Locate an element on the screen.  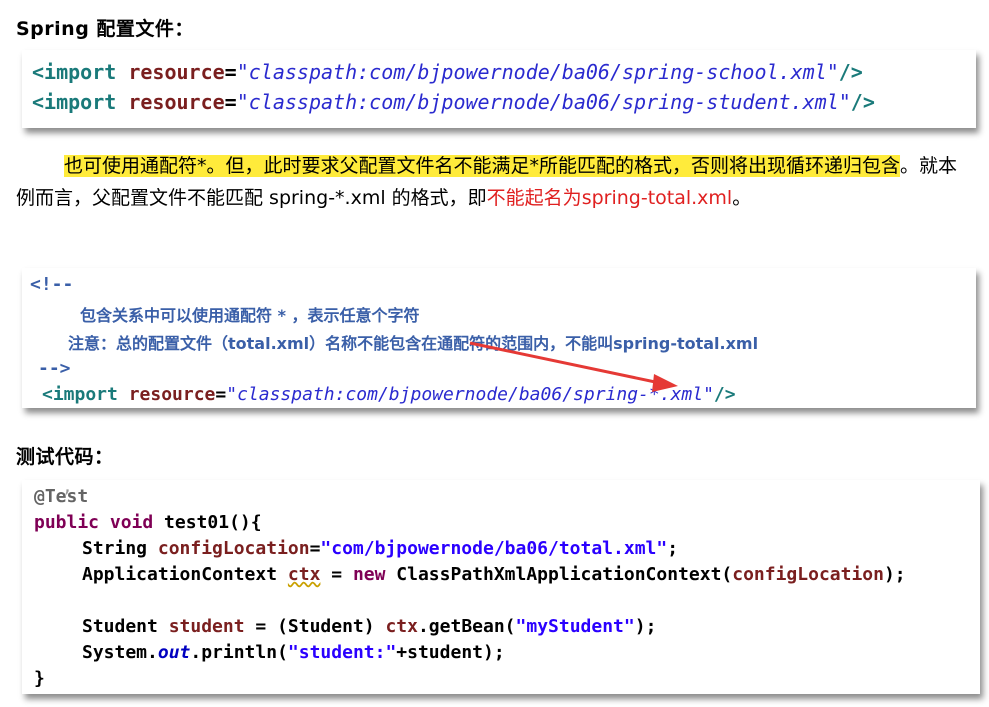
comment-line: 包含关系中可以使用通配符 * ，表示任意个字符 is located at coordinates (250, 315).